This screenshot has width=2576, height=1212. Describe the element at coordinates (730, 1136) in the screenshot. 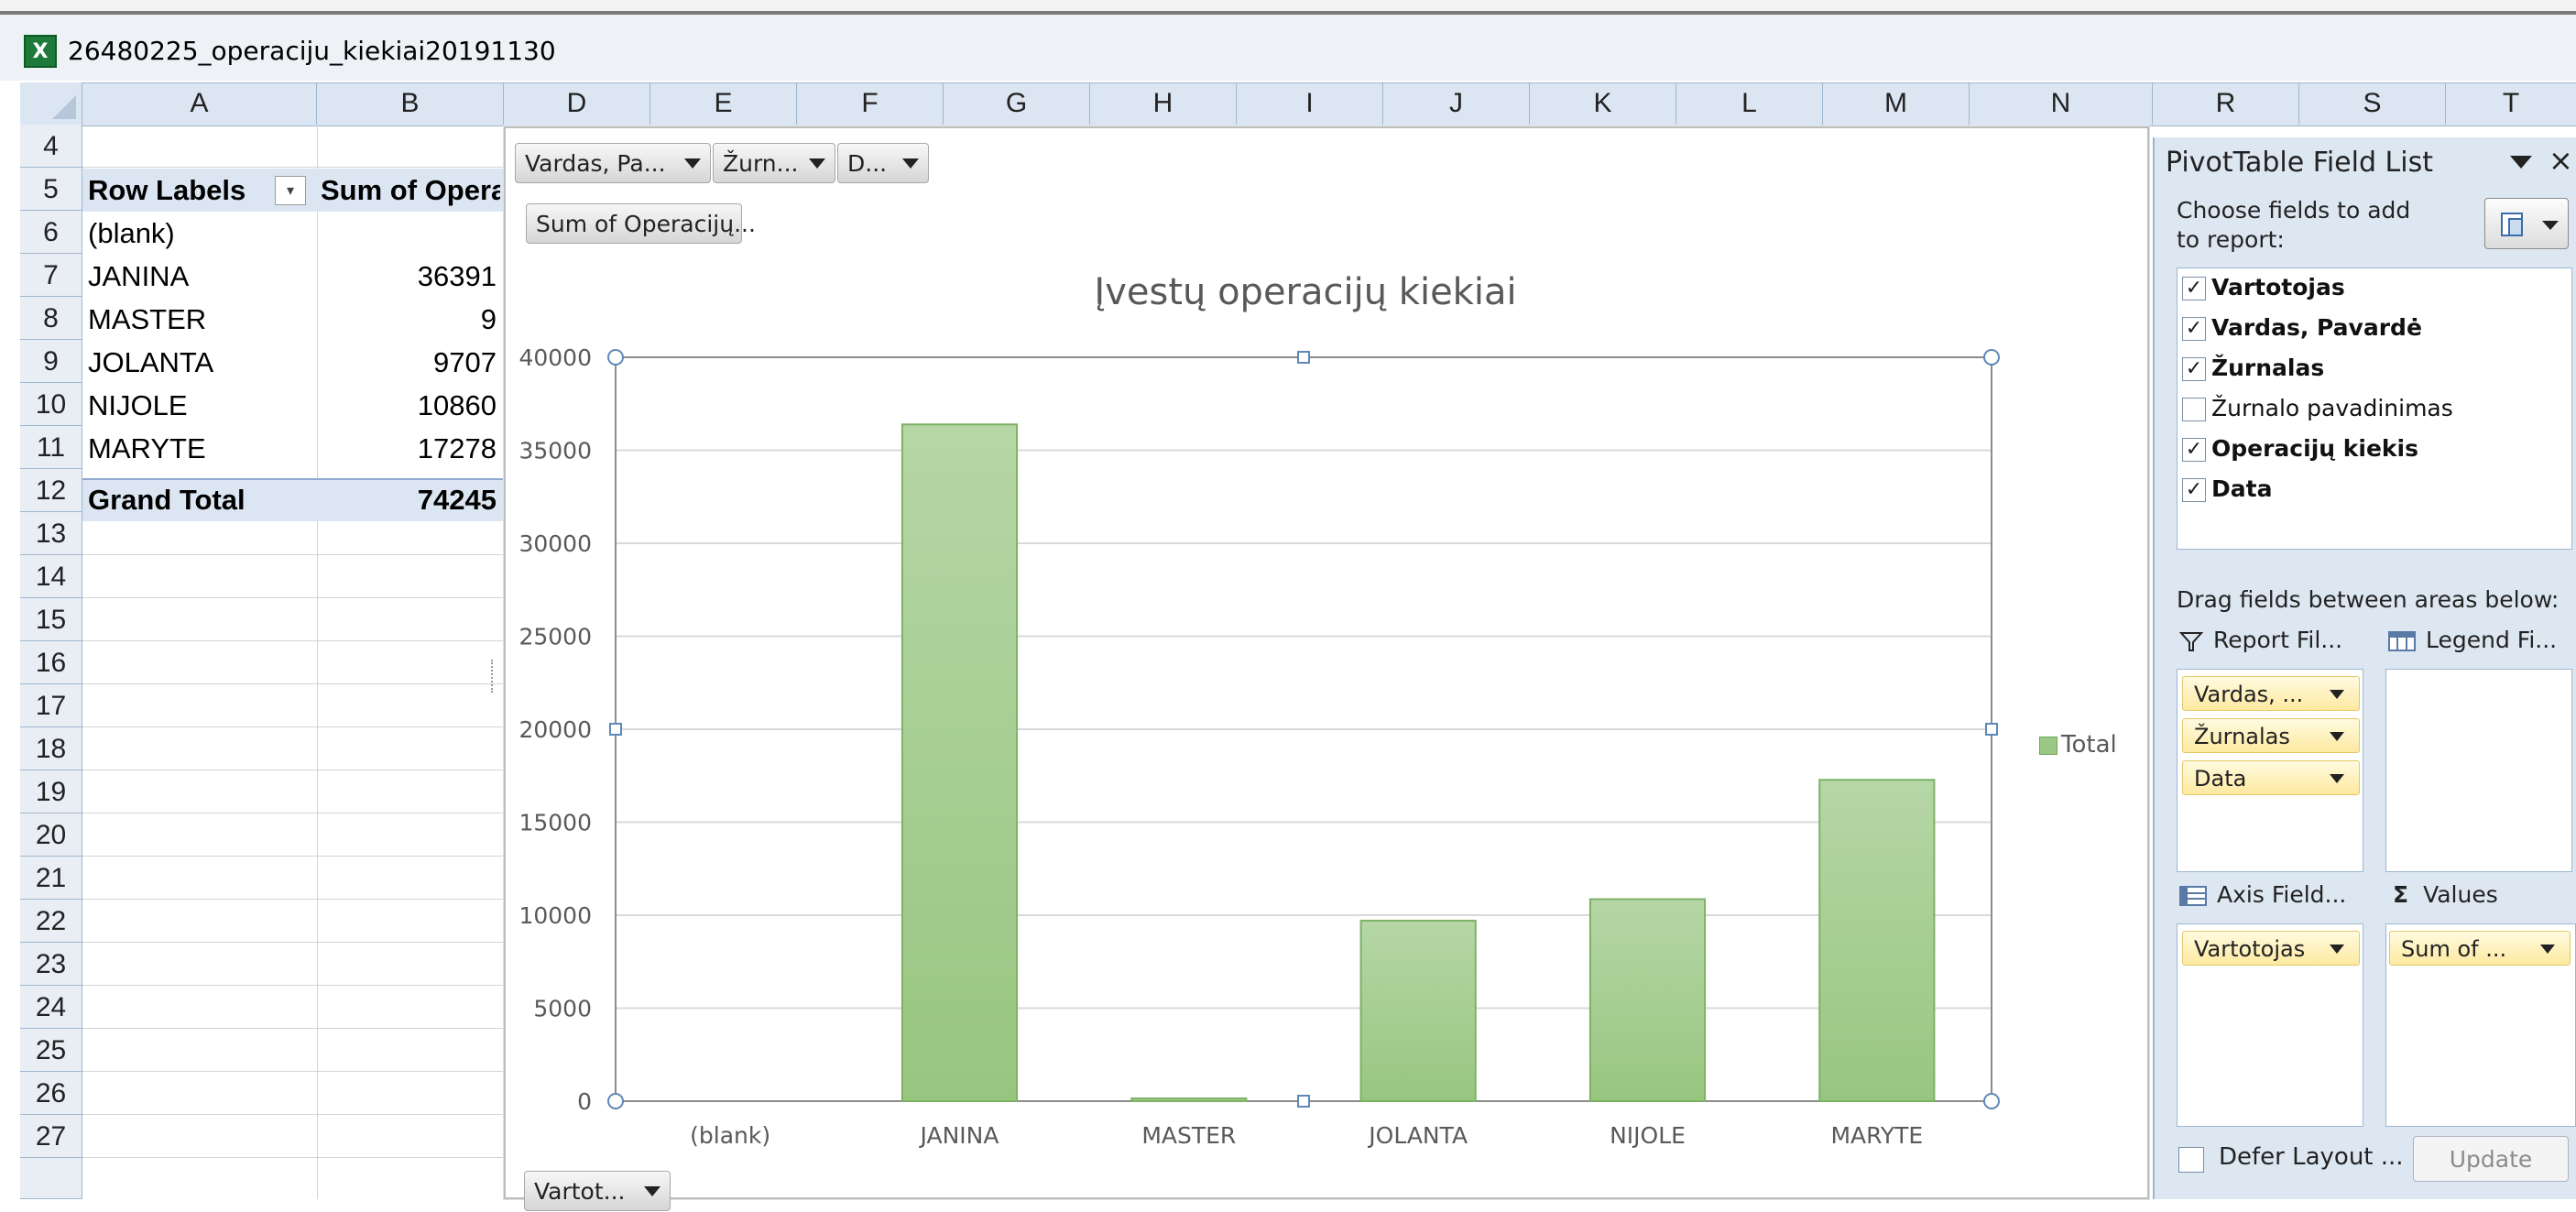

I see `x-tick-label: (blank)` at that location.